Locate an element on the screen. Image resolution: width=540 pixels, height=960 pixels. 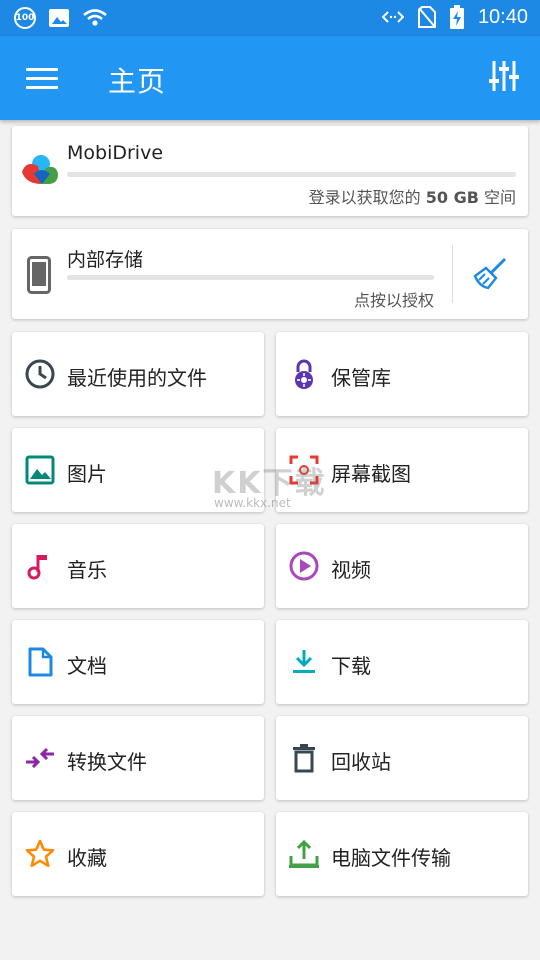
tile-convert-files: 转换文件 is located at coordinates (138, 758).